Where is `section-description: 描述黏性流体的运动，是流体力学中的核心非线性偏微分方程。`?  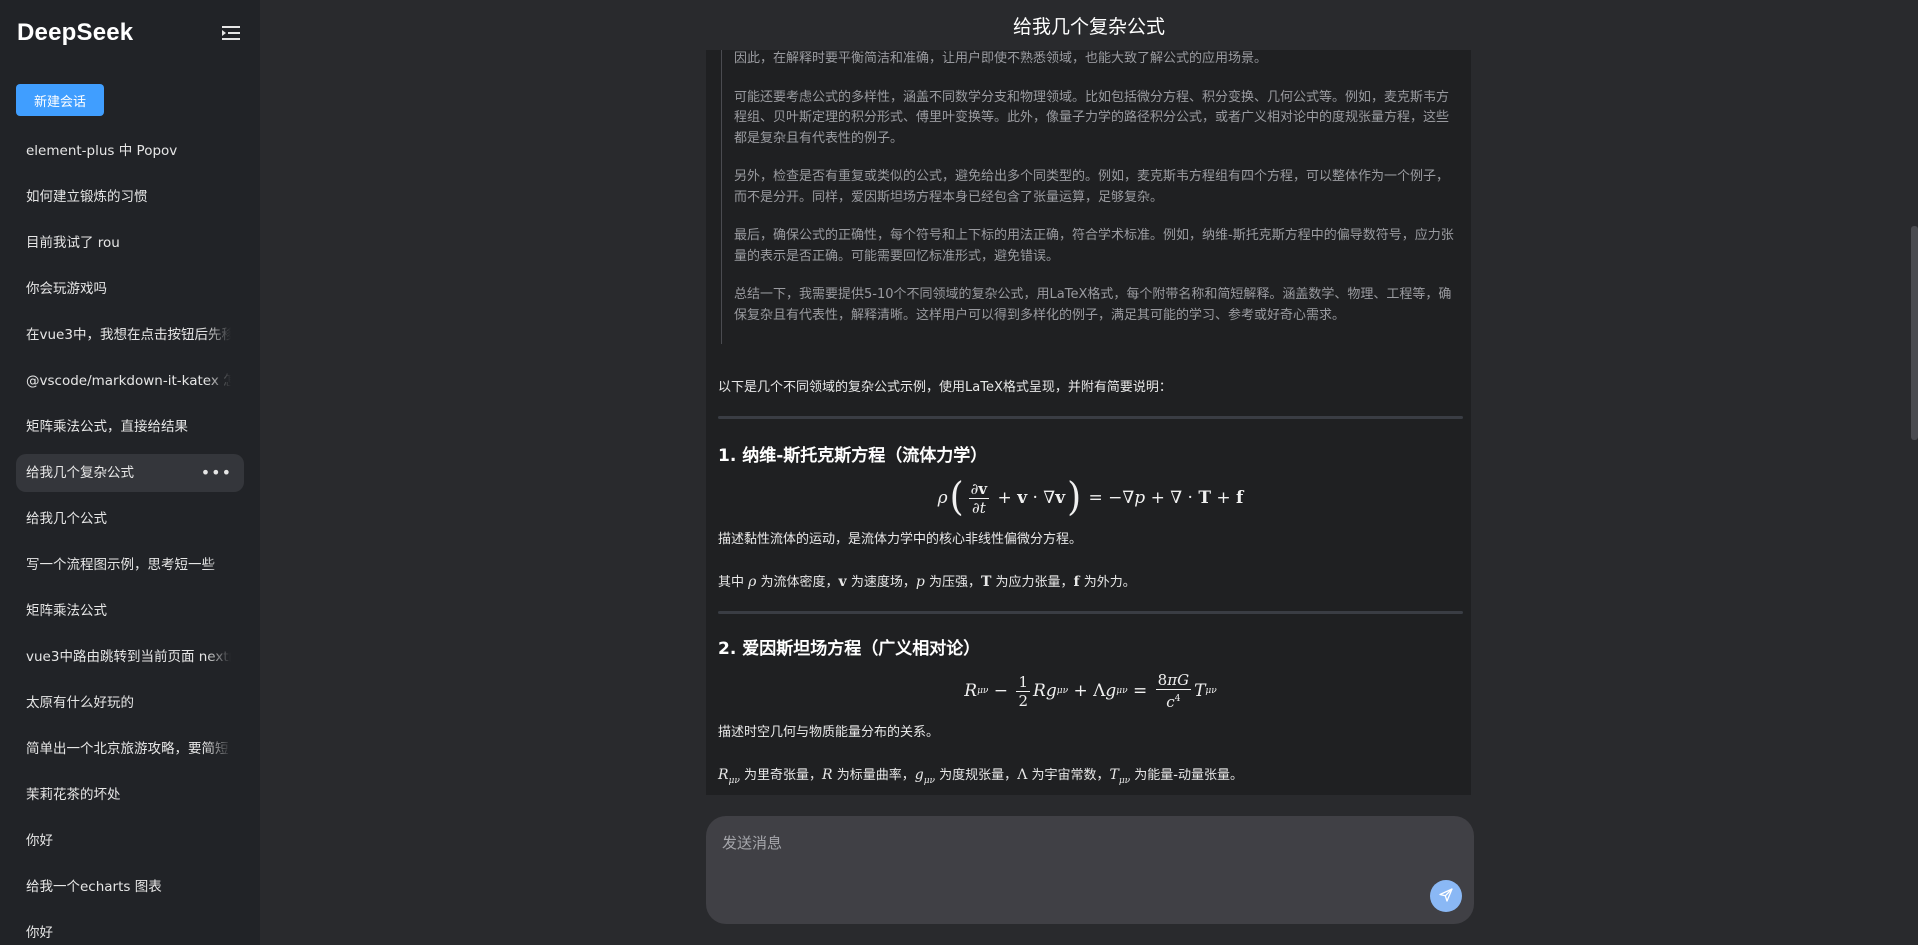 section-description: 描述黏性流体的运动，是流体力学中的核心非线性偏微分方程。 is located at coordinates (900, 539).